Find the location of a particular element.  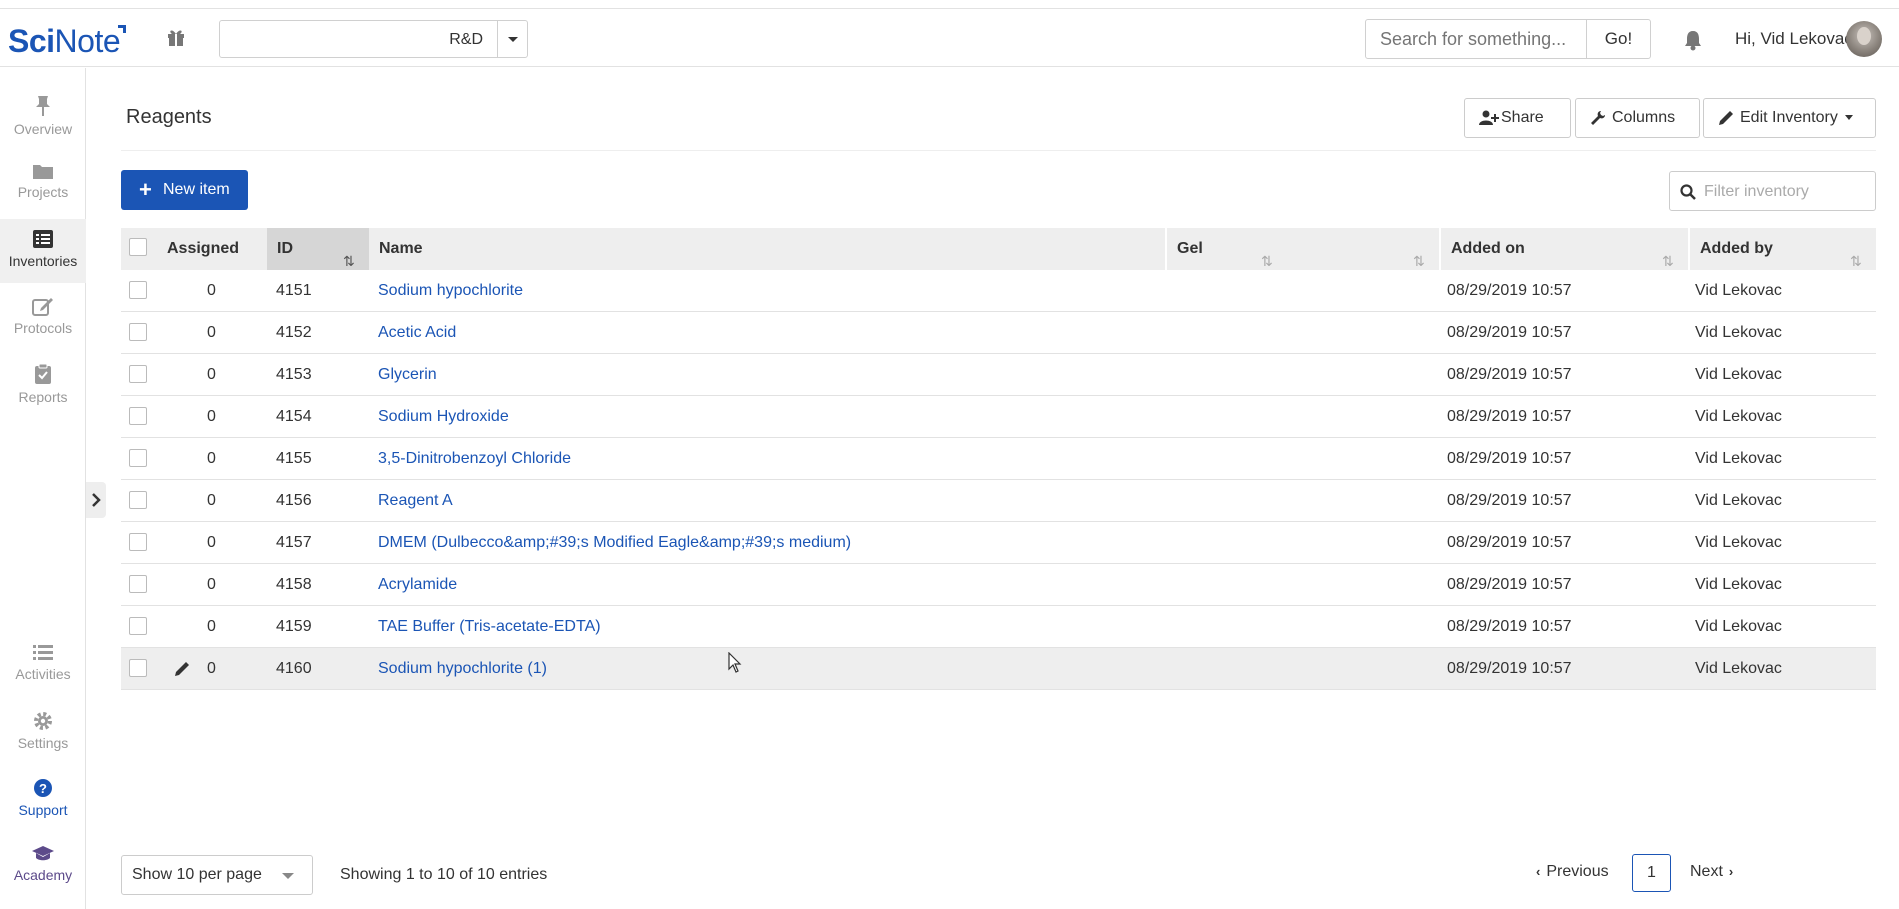

sidebar-item-label: Protocols is located at coordinates (43, 328).